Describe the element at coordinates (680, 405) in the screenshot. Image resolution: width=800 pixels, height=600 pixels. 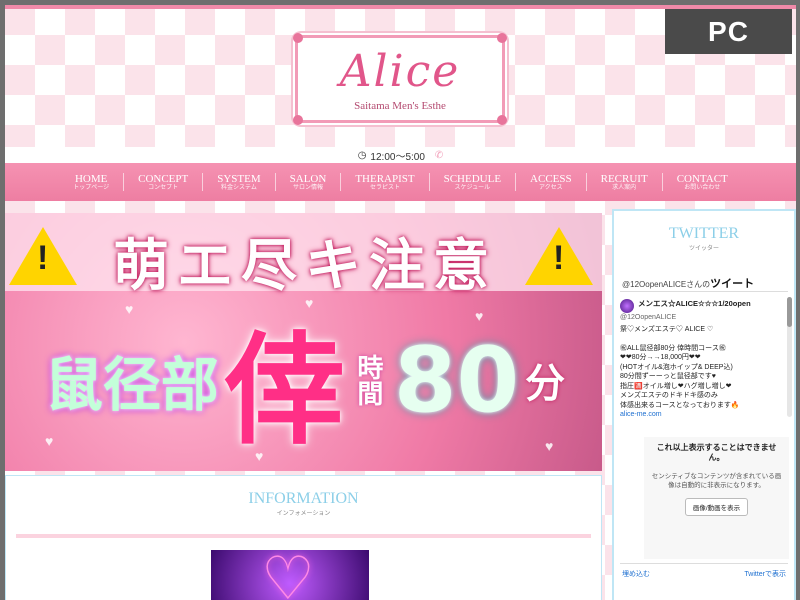
I see `tweet-line: 体感出来るコースとなっております🔥` at that location.